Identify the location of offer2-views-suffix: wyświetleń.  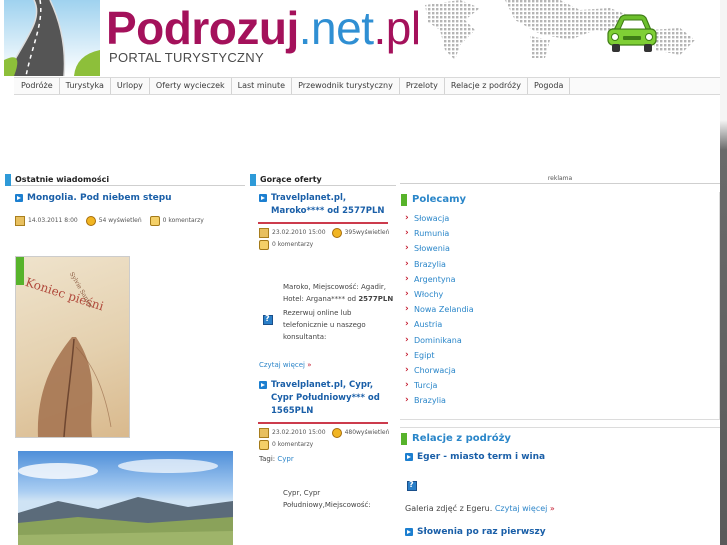
(373, 432).